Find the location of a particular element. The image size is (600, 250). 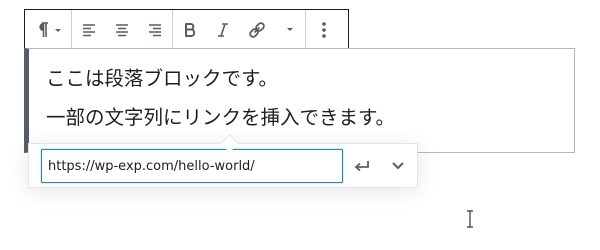

paragraph-block-switcher is located at coordinates (48, 30).